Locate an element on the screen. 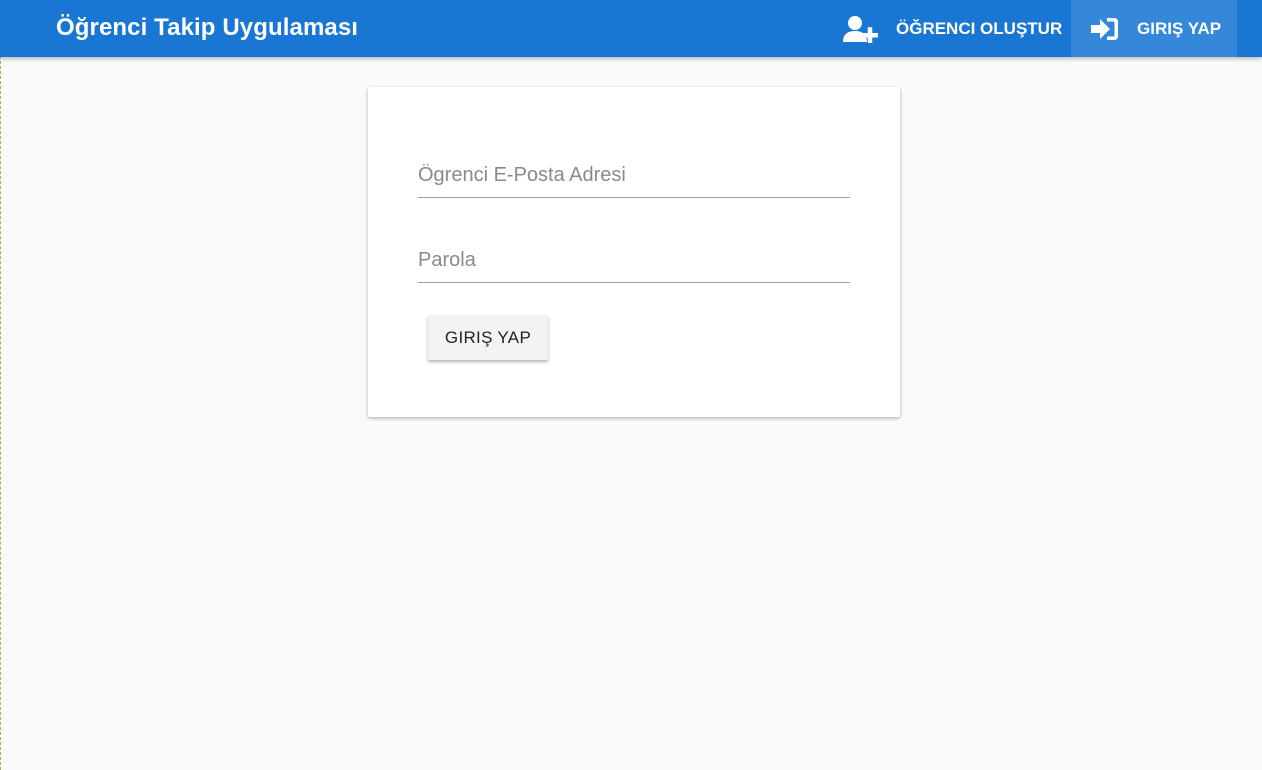 This screenshot has height=770, width=1262. login-submit-button: GIRIŞ YAP is located at coordinates (488, 337).